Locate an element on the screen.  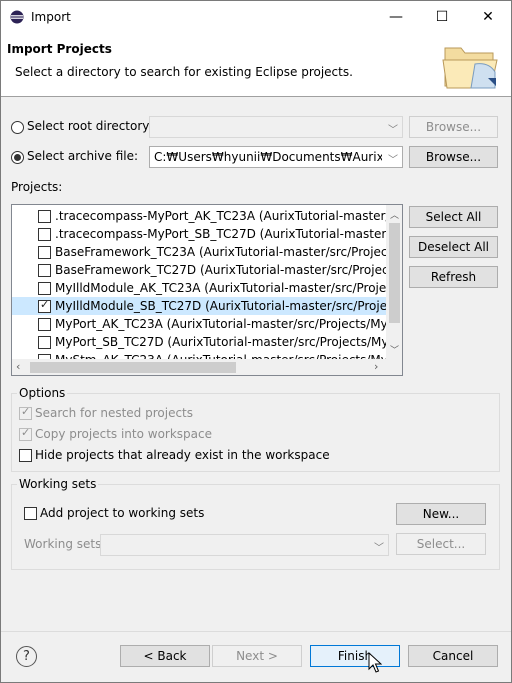
archive-file-radio is located at coordinates (17, 157).